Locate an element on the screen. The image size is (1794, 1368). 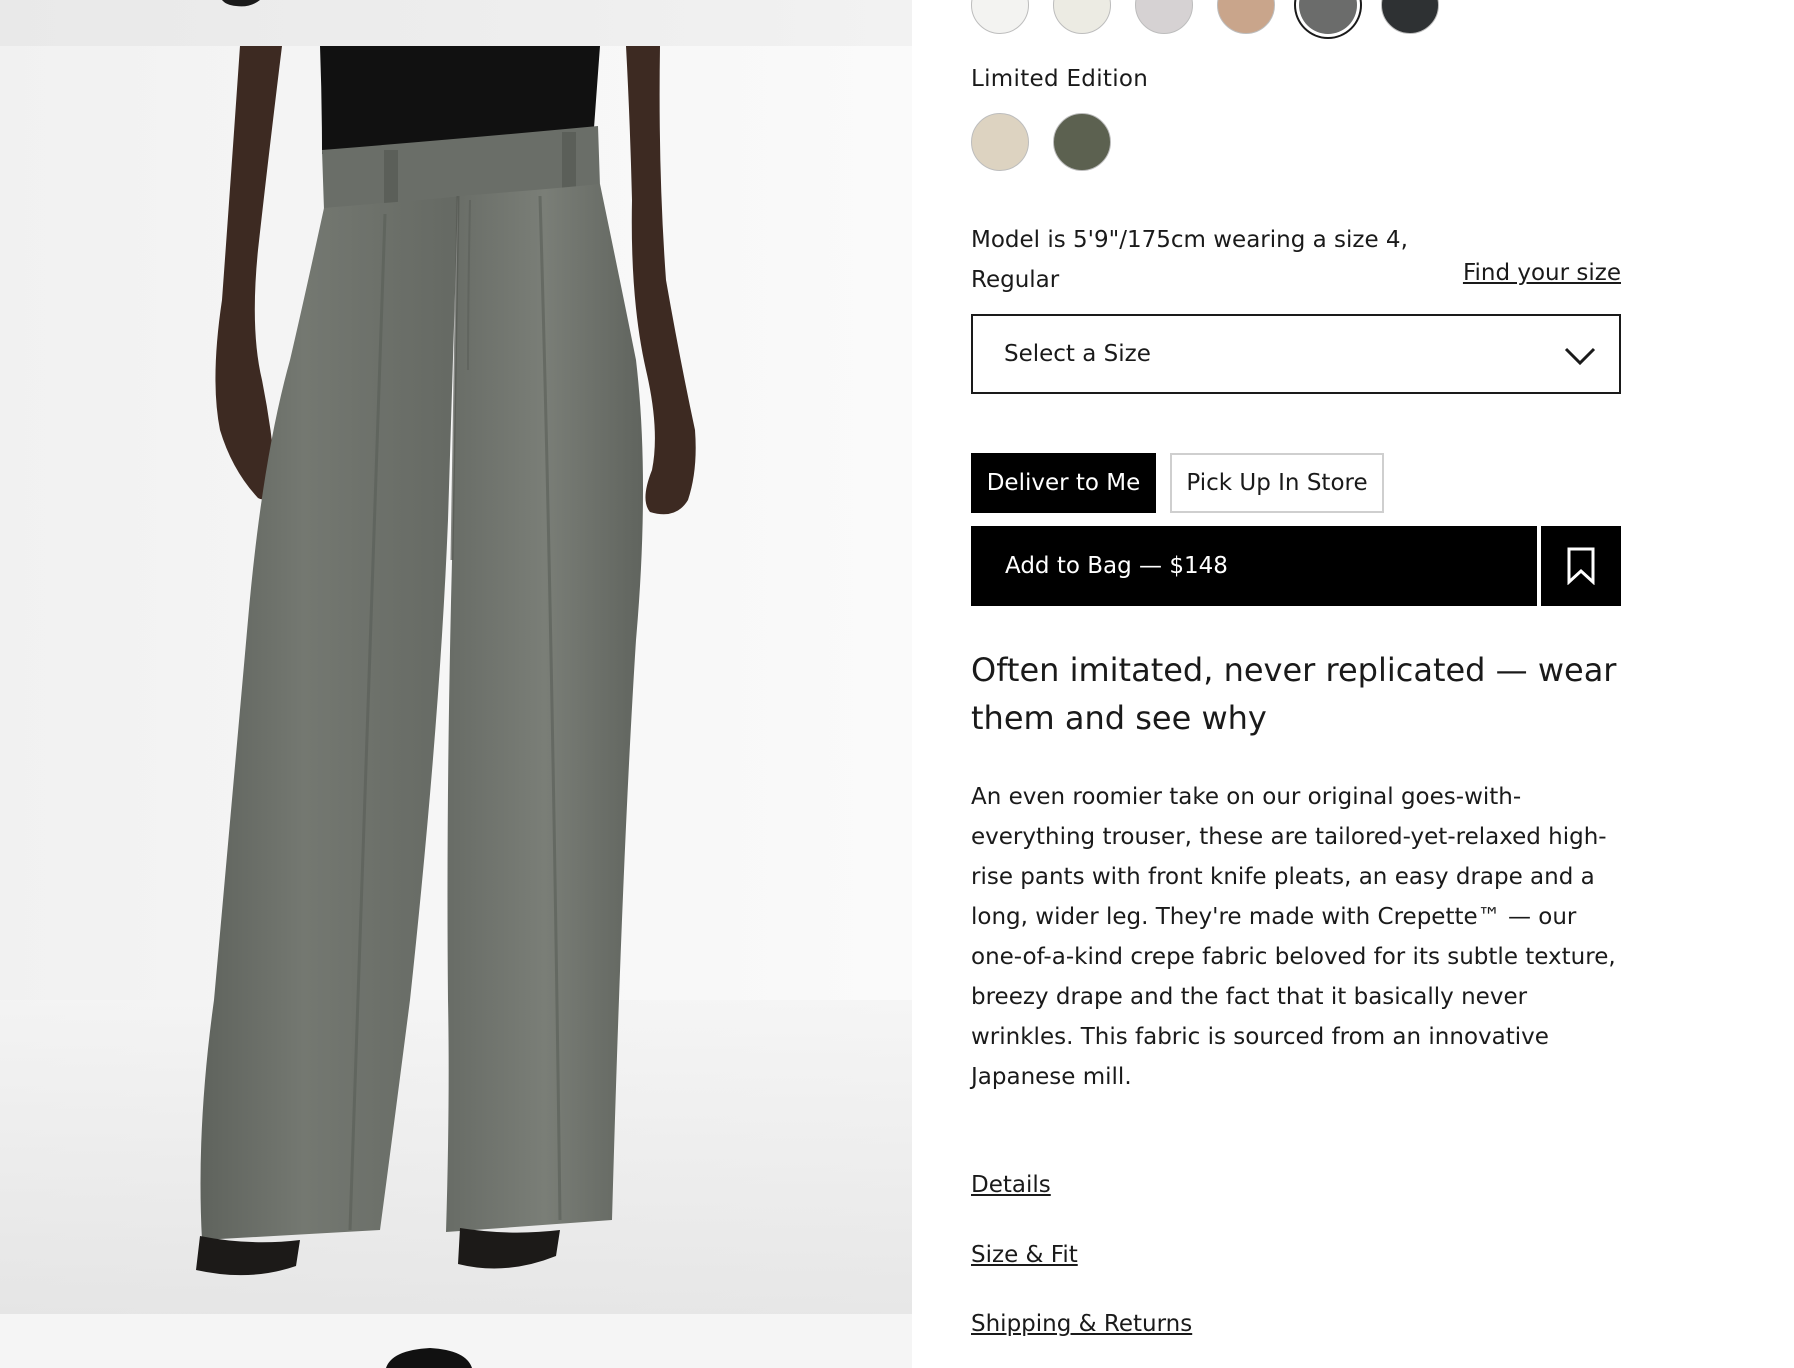
size-fit-link: Size & Fit is located at coordinates (1024, 1255).